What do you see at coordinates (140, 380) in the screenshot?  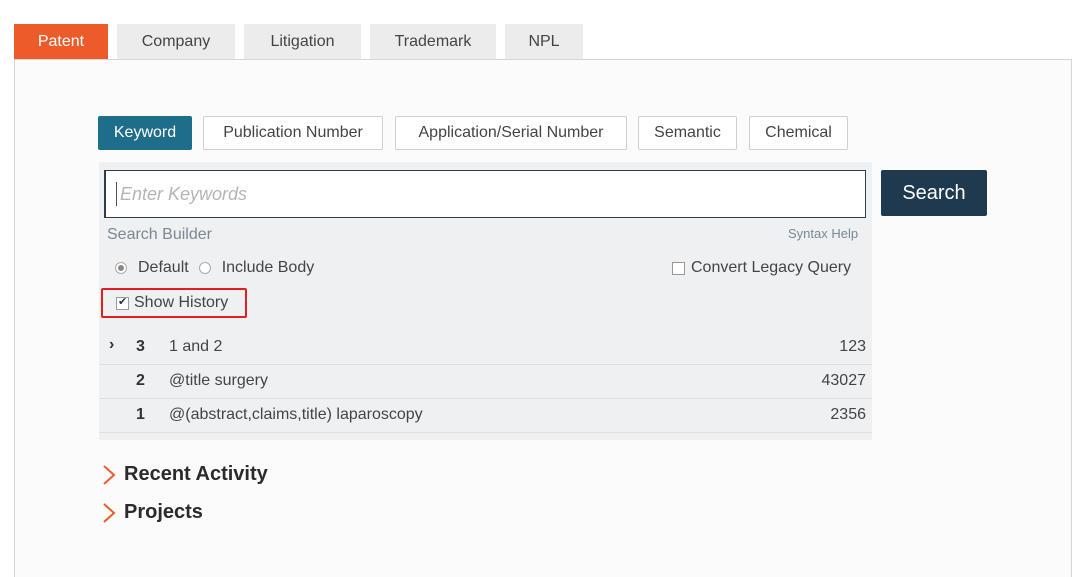 I see `history-number: 2` at bounding box center [140, 380].